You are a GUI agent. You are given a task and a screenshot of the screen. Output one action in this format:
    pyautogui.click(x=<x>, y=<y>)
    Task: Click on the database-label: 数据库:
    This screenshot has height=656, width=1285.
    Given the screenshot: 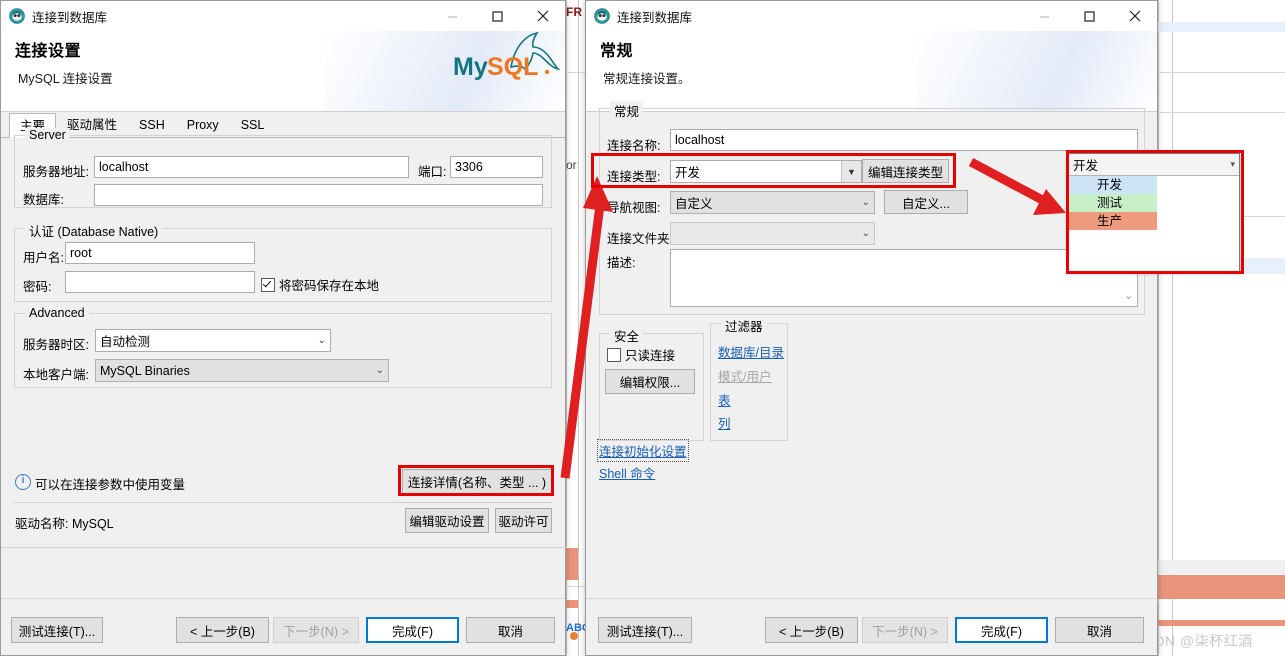 What is the action you would take?
    pyautogui.click(x=43, y=200)
    